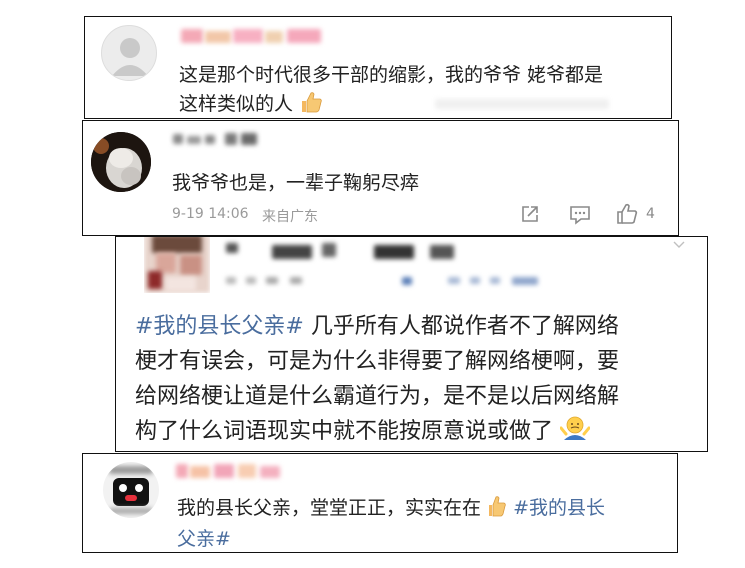  I want to click on comment-text-line-4: 构了什么词语现实中就不能按原意说或做了, so click(363, 430).